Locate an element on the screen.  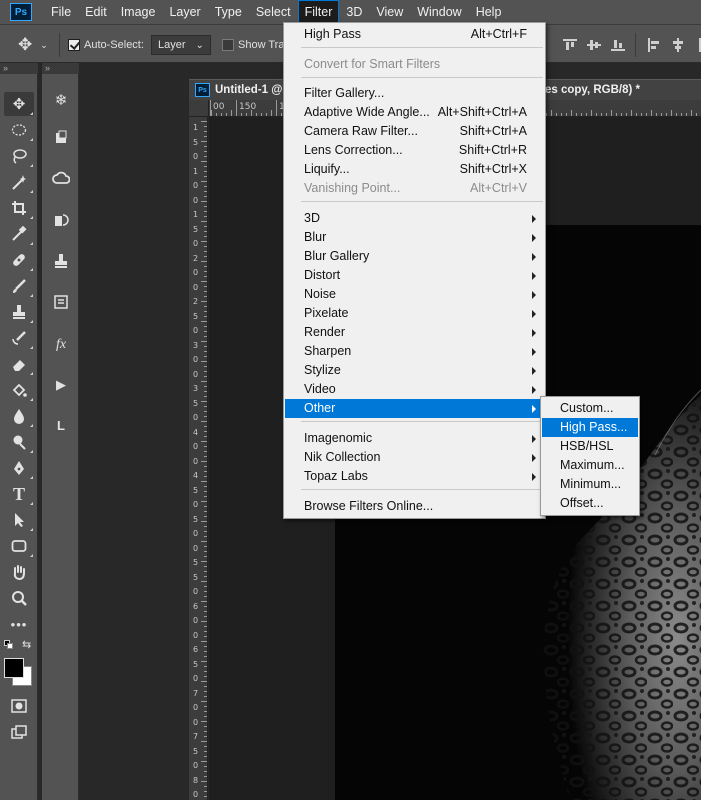
other-submenu-item-hsb-hsl: HSB/HSL is located at coordinates (590, 446).